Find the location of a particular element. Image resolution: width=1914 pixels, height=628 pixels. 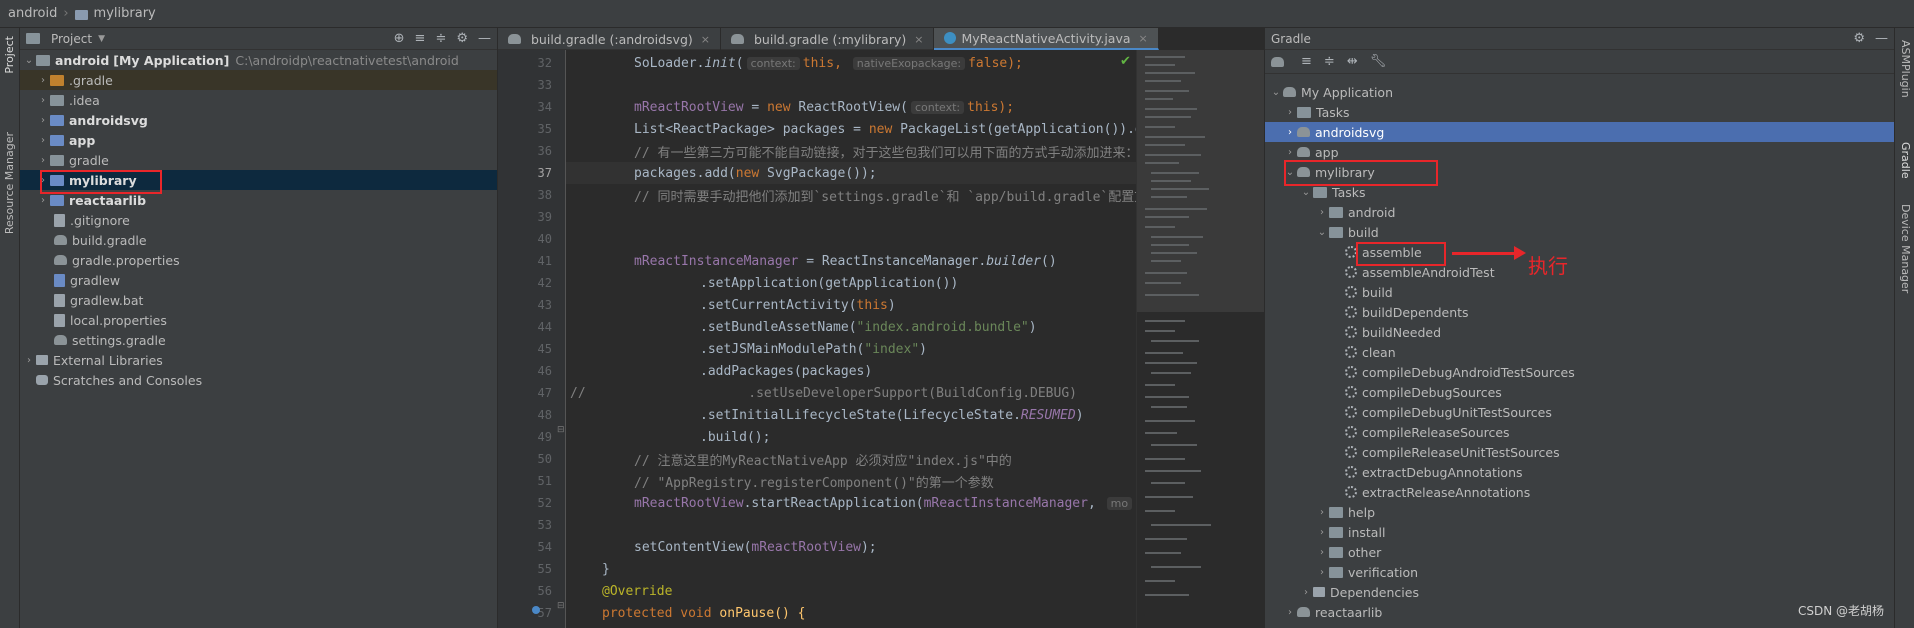

gradle-item-build-group: ⌄ build is located at coordinates (1579, 232).